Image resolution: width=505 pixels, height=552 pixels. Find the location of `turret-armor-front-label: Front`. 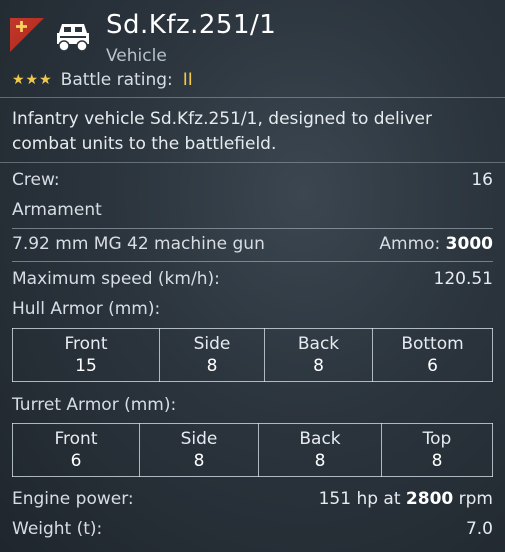

turret-armor-front-label: Front is located at coordinates (76, 439).